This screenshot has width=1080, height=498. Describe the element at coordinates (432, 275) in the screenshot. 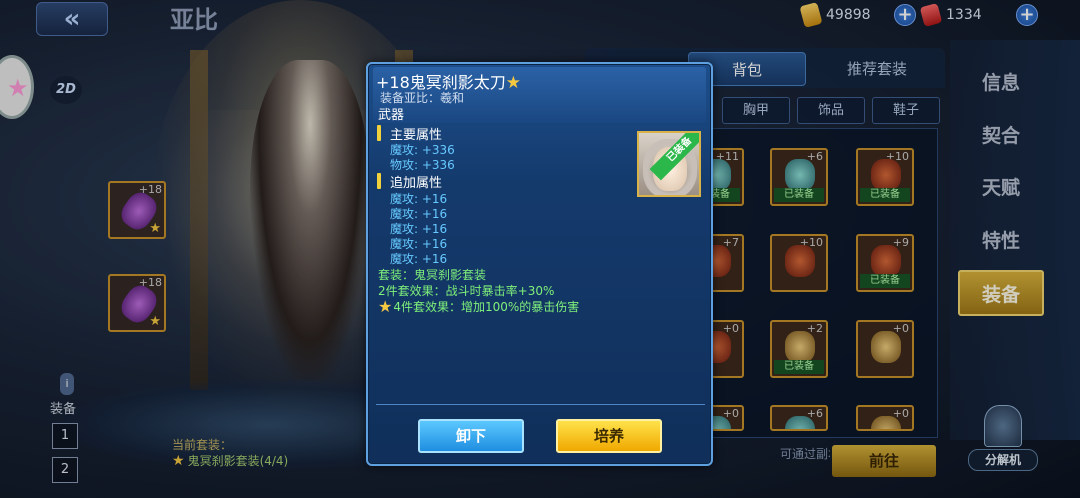

I see `set-name: 套装：鬼冥刹影套装` at that location.